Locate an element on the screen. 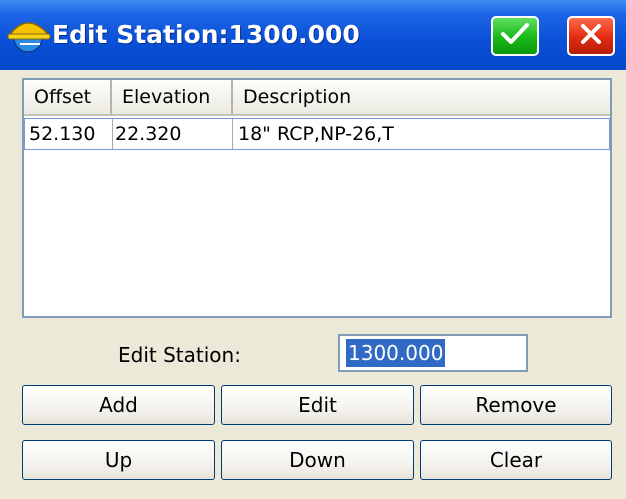  window-title: Edit Station:1300.000 is located at coordinates (206, 34).